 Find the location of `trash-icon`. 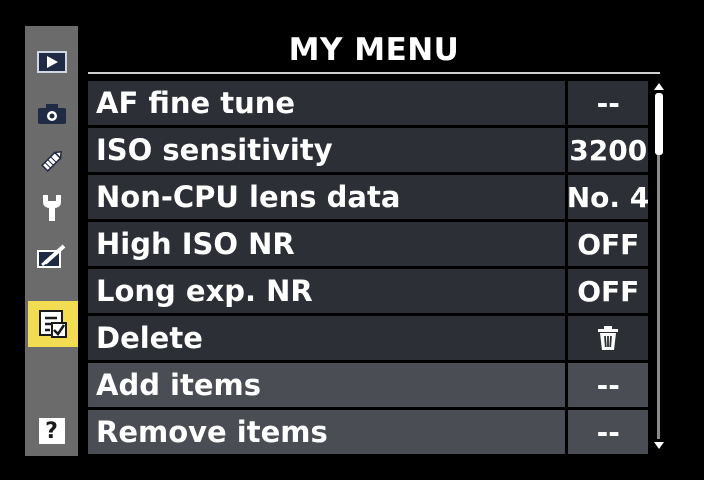

trash-icon is located at coordinates (608, 338).